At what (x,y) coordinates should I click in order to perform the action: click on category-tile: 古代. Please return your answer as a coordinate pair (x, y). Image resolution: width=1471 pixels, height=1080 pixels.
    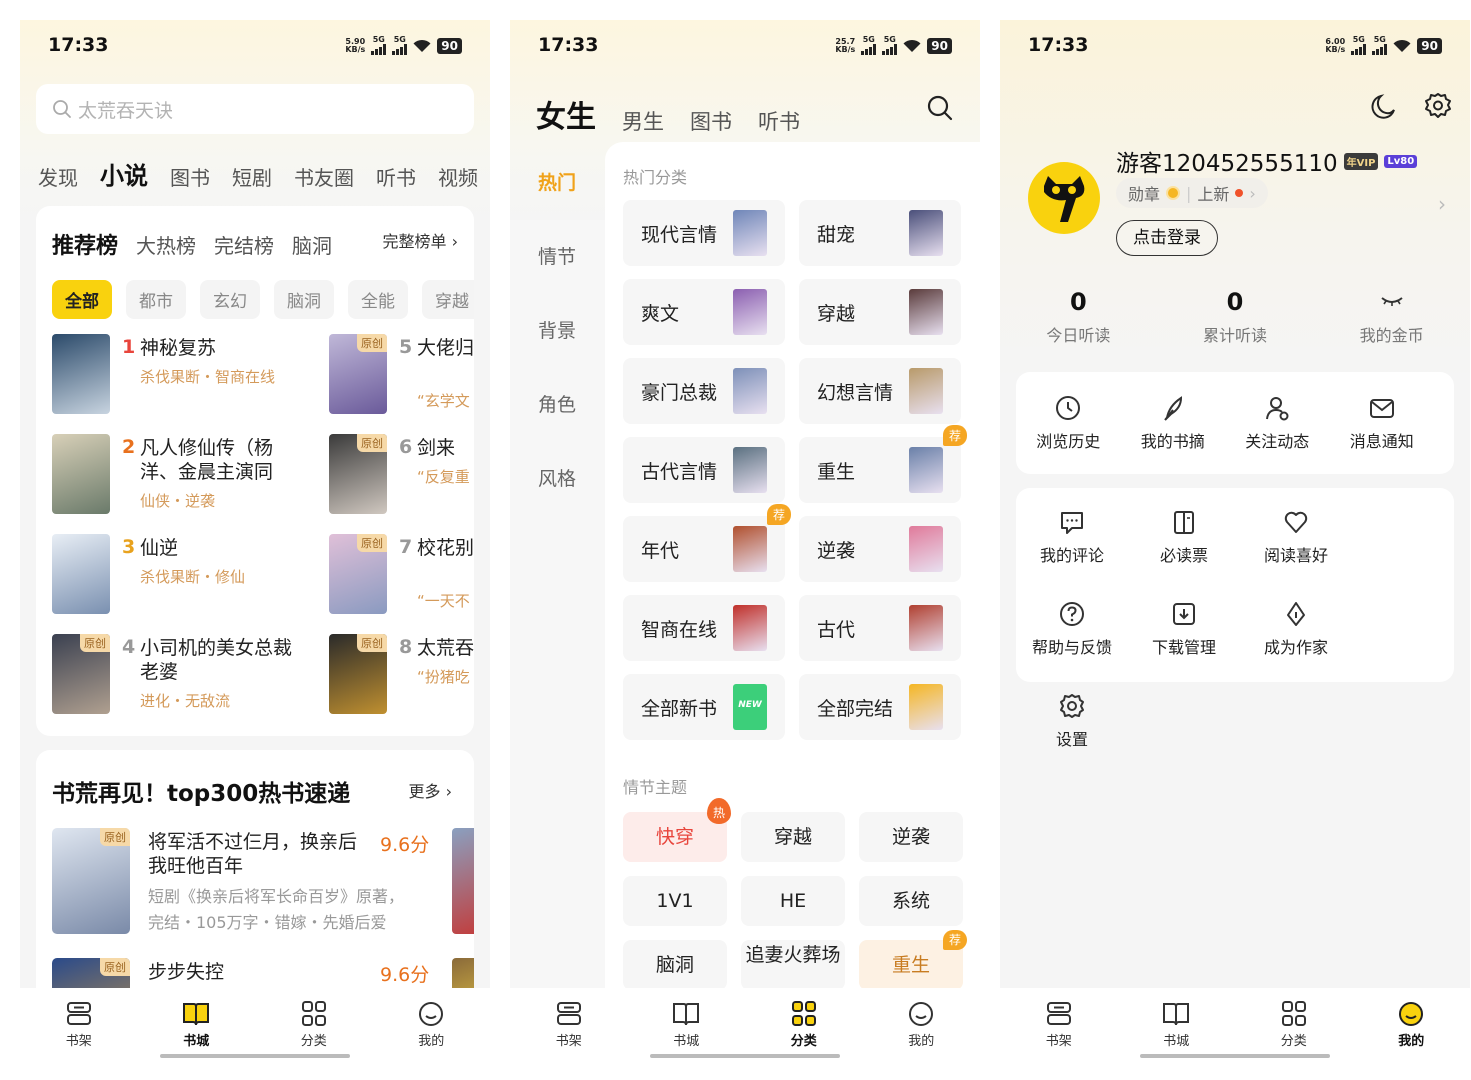
    Looking at the image, I should click on (880, 628).